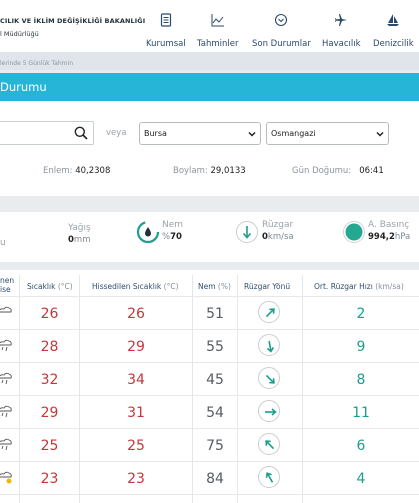 Image resolution: width=419 pixels, height=503 pixels. Describe the element at coordinates (361, 314) in the screenshot. I see `wind-speed-cell: 2` at that location.